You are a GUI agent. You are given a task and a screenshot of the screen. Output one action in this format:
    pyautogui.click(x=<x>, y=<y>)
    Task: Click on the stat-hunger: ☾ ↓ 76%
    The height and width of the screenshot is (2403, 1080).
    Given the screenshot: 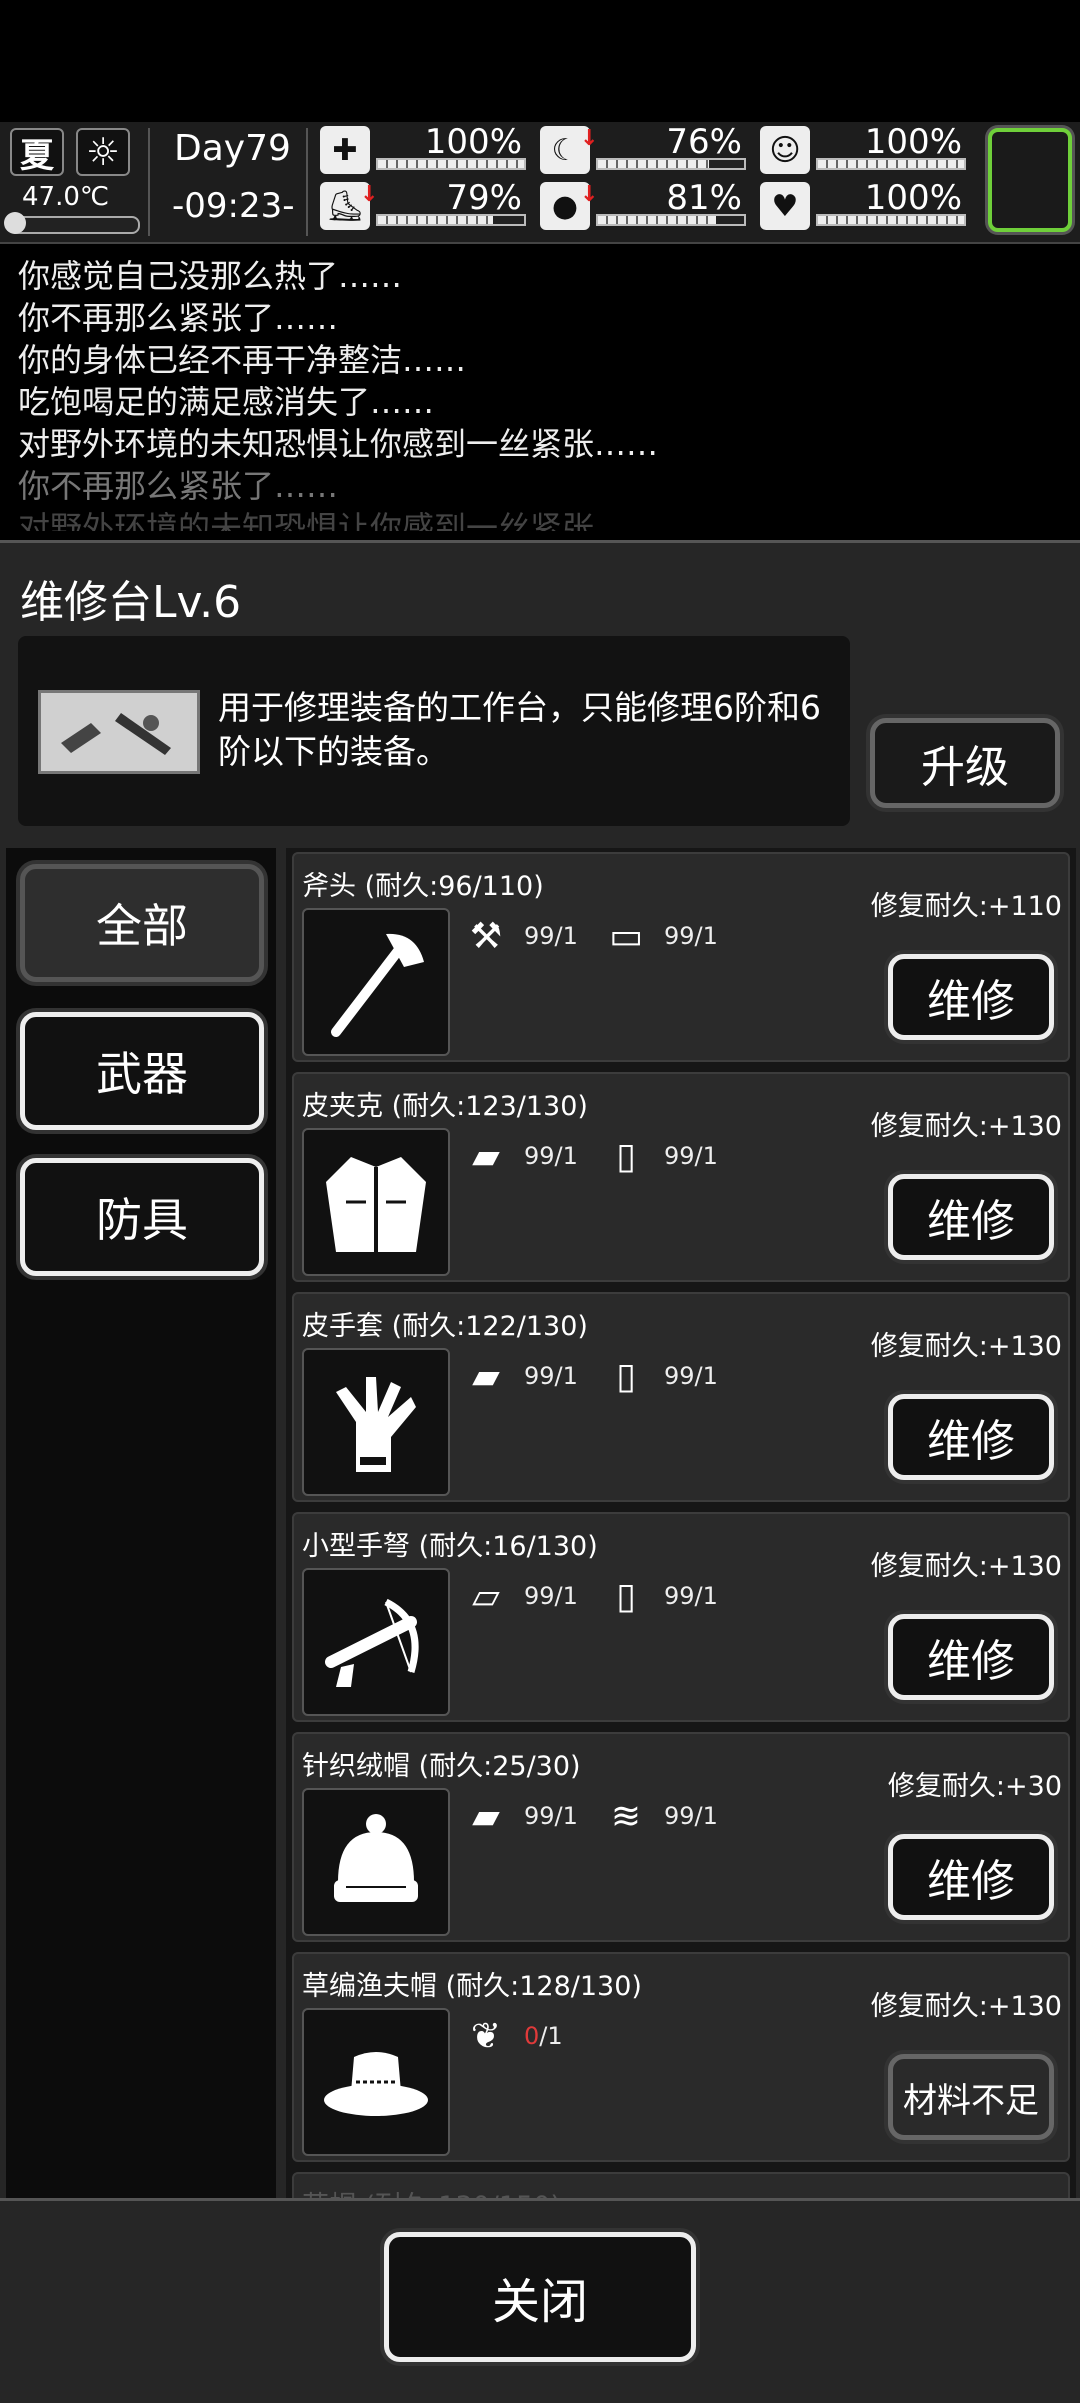 What is the action you would take?
    pyautogui.click(x=643, y=148)
    